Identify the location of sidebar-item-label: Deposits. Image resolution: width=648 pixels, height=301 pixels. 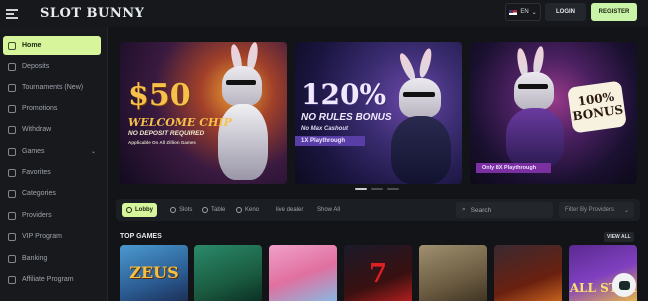
(36, 66).